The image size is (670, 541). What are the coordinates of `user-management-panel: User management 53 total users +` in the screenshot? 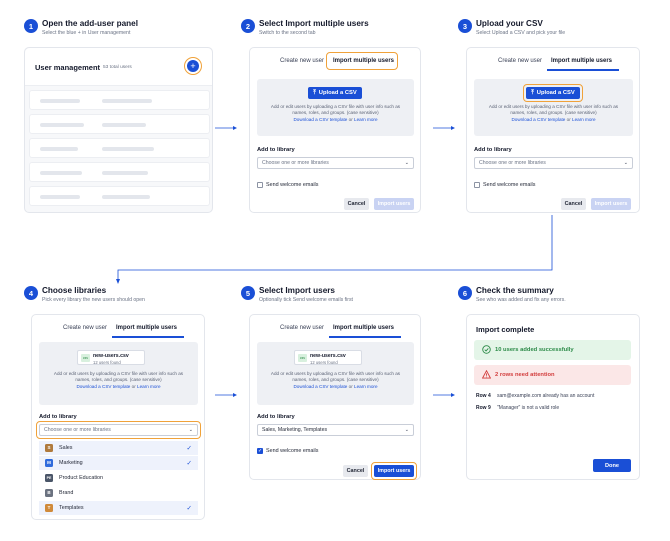 It's located at (118, 130).